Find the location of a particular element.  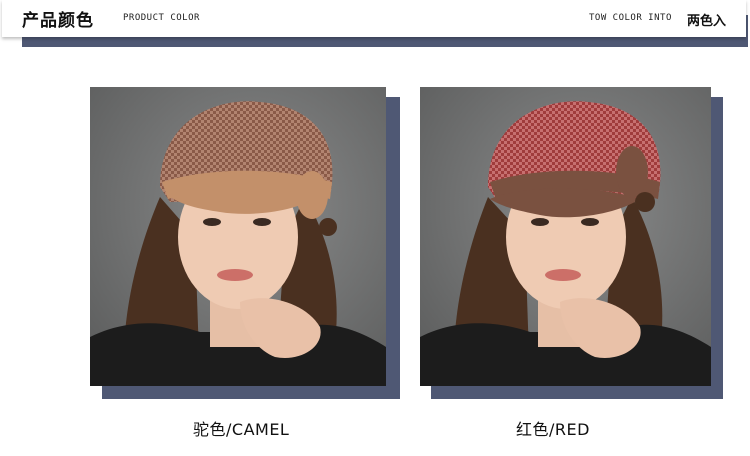

header-title-english: PRODUCT COLOR is located at coordinates (161, 18).